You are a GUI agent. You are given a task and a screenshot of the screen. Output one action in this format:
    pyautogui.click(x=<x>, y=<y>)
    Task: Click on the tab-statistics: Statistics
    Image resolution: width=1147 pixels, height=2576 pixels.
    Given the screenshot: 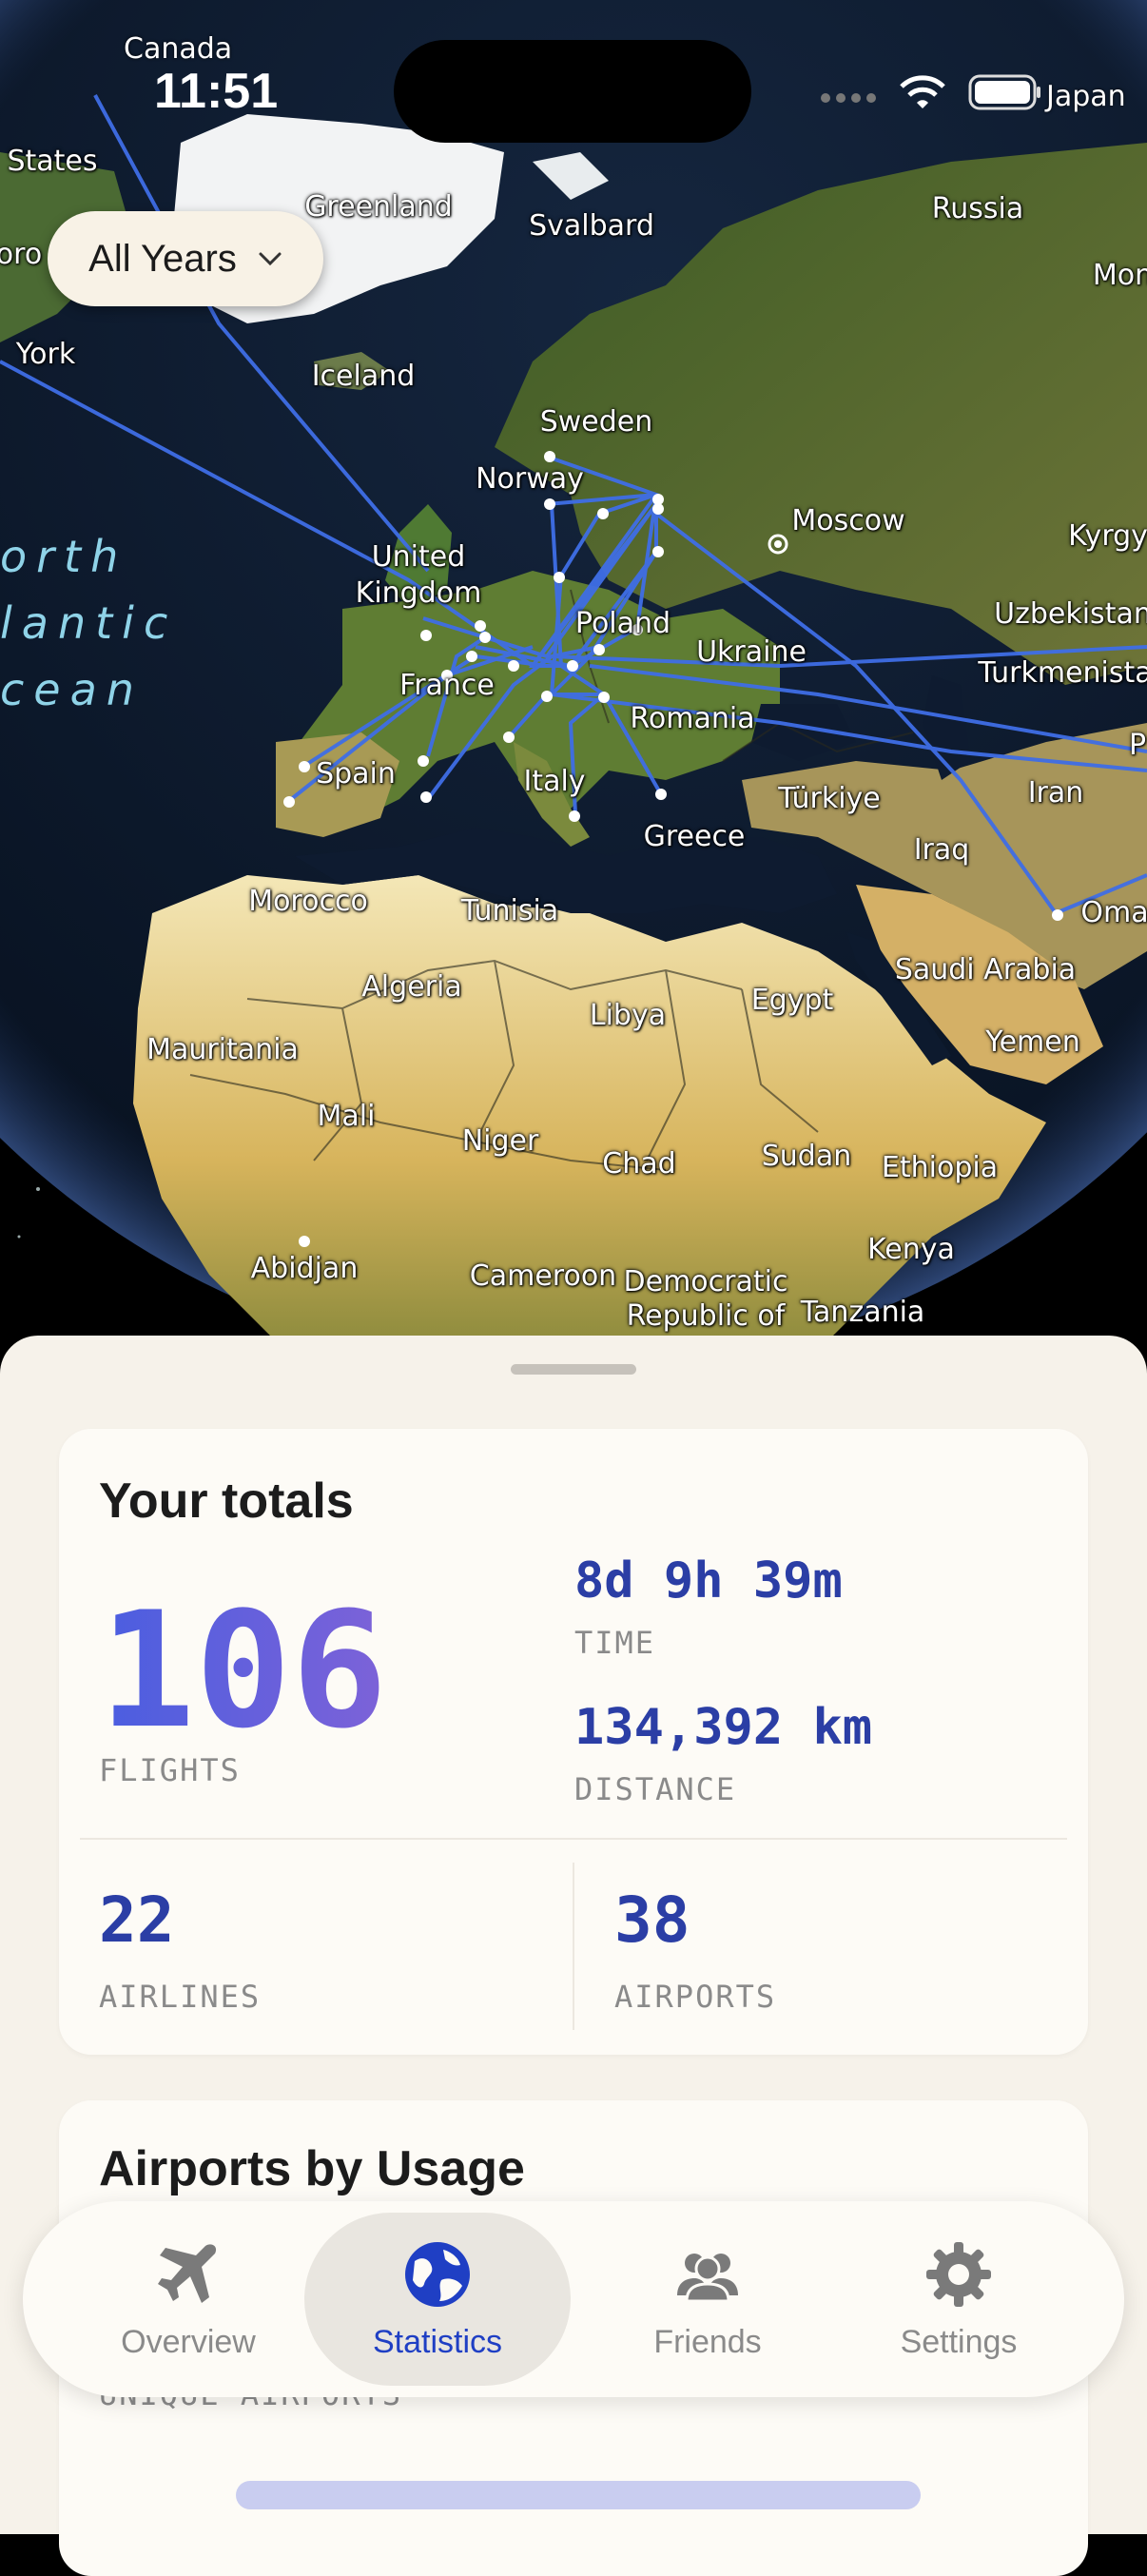 What is the action you would take?
    pyautogui.click(x=437, y=2299)
    